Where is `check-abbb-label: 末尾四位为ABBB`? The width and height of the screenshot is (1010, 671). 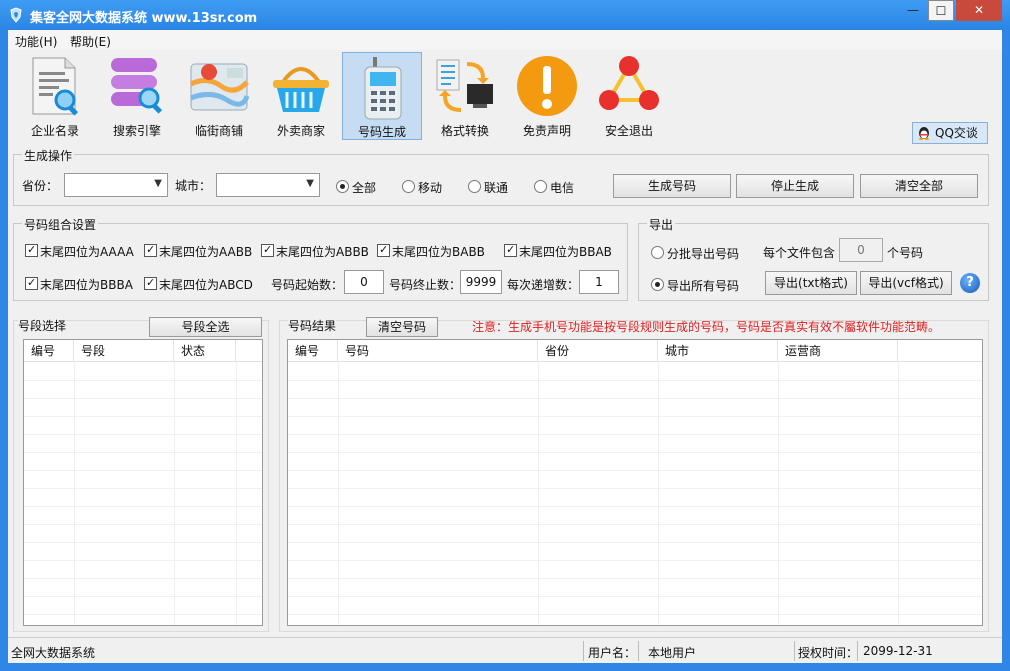 check-abbb-label: 末尾四位为ABBB is located at coordinates (322, 252).